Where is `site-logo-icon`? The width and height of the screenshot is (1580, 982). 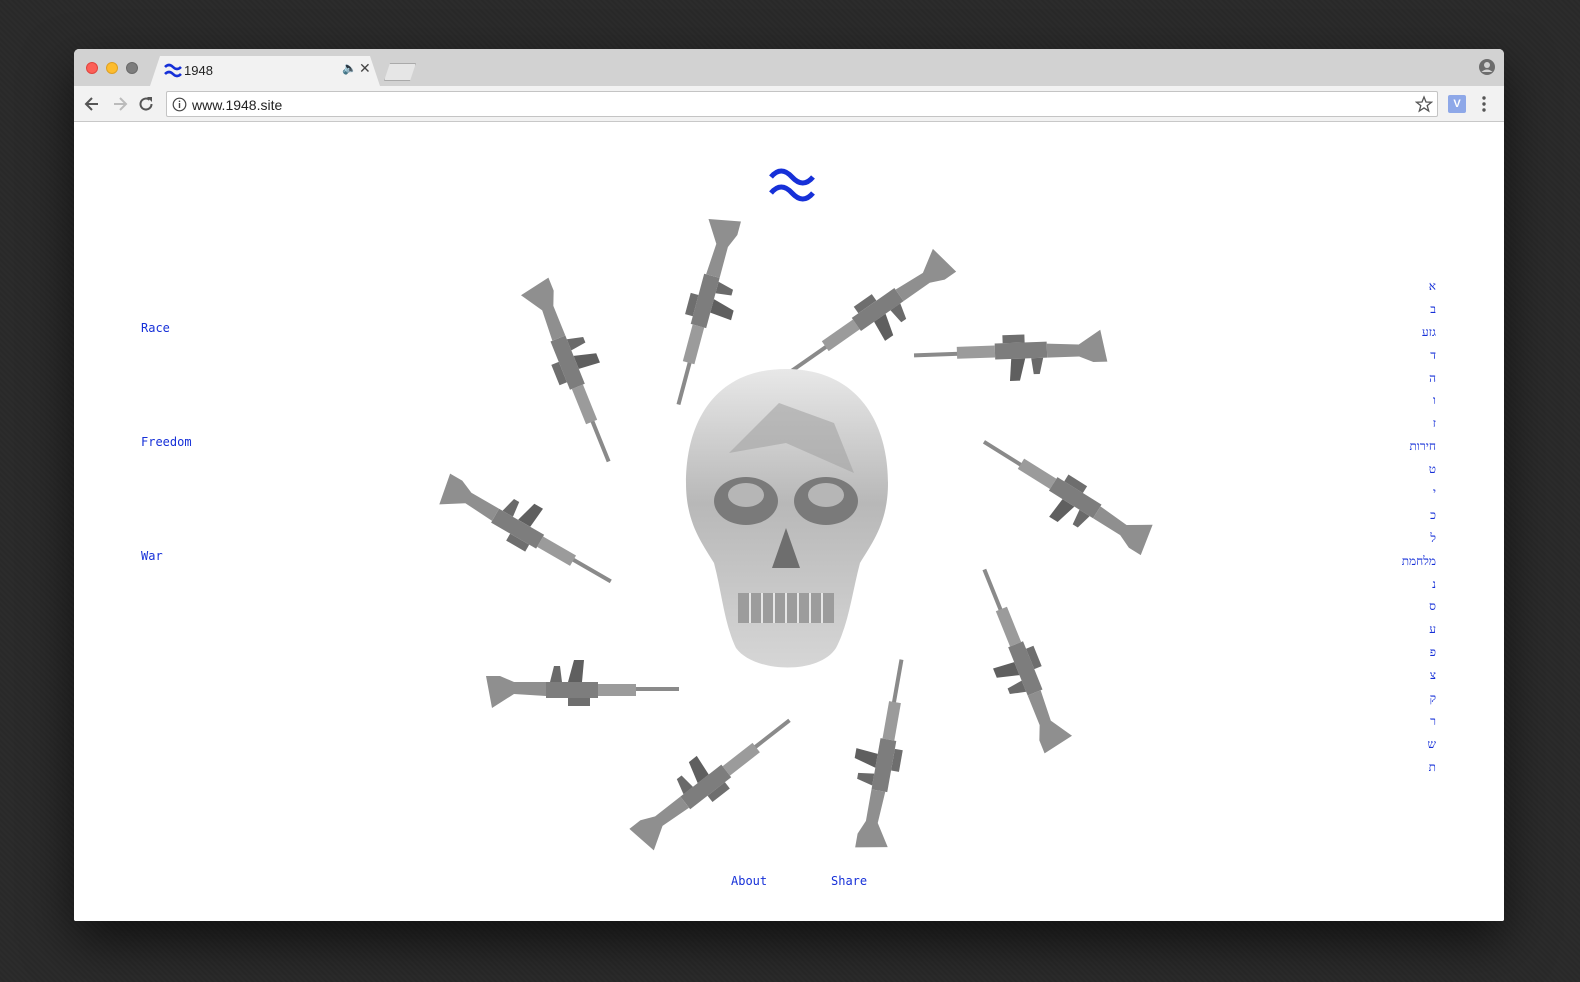
site-logo-icon is located at coordinates (792, 183).